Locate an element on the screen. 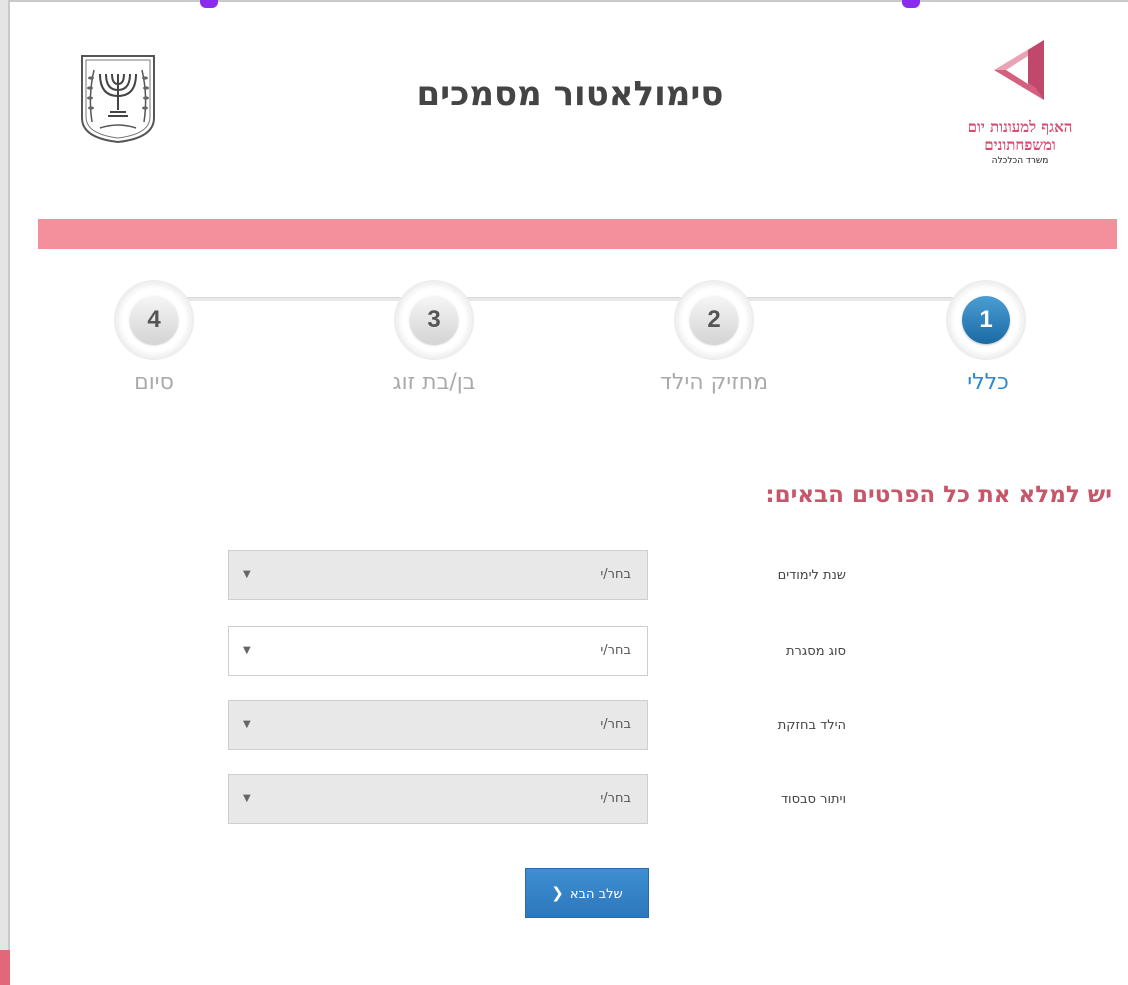 This screenshot has width=1128, height=985. form-row-subsidy-waiver: ויתור סבסוד בחר/י ▼ is located at coordinates (548, 800).